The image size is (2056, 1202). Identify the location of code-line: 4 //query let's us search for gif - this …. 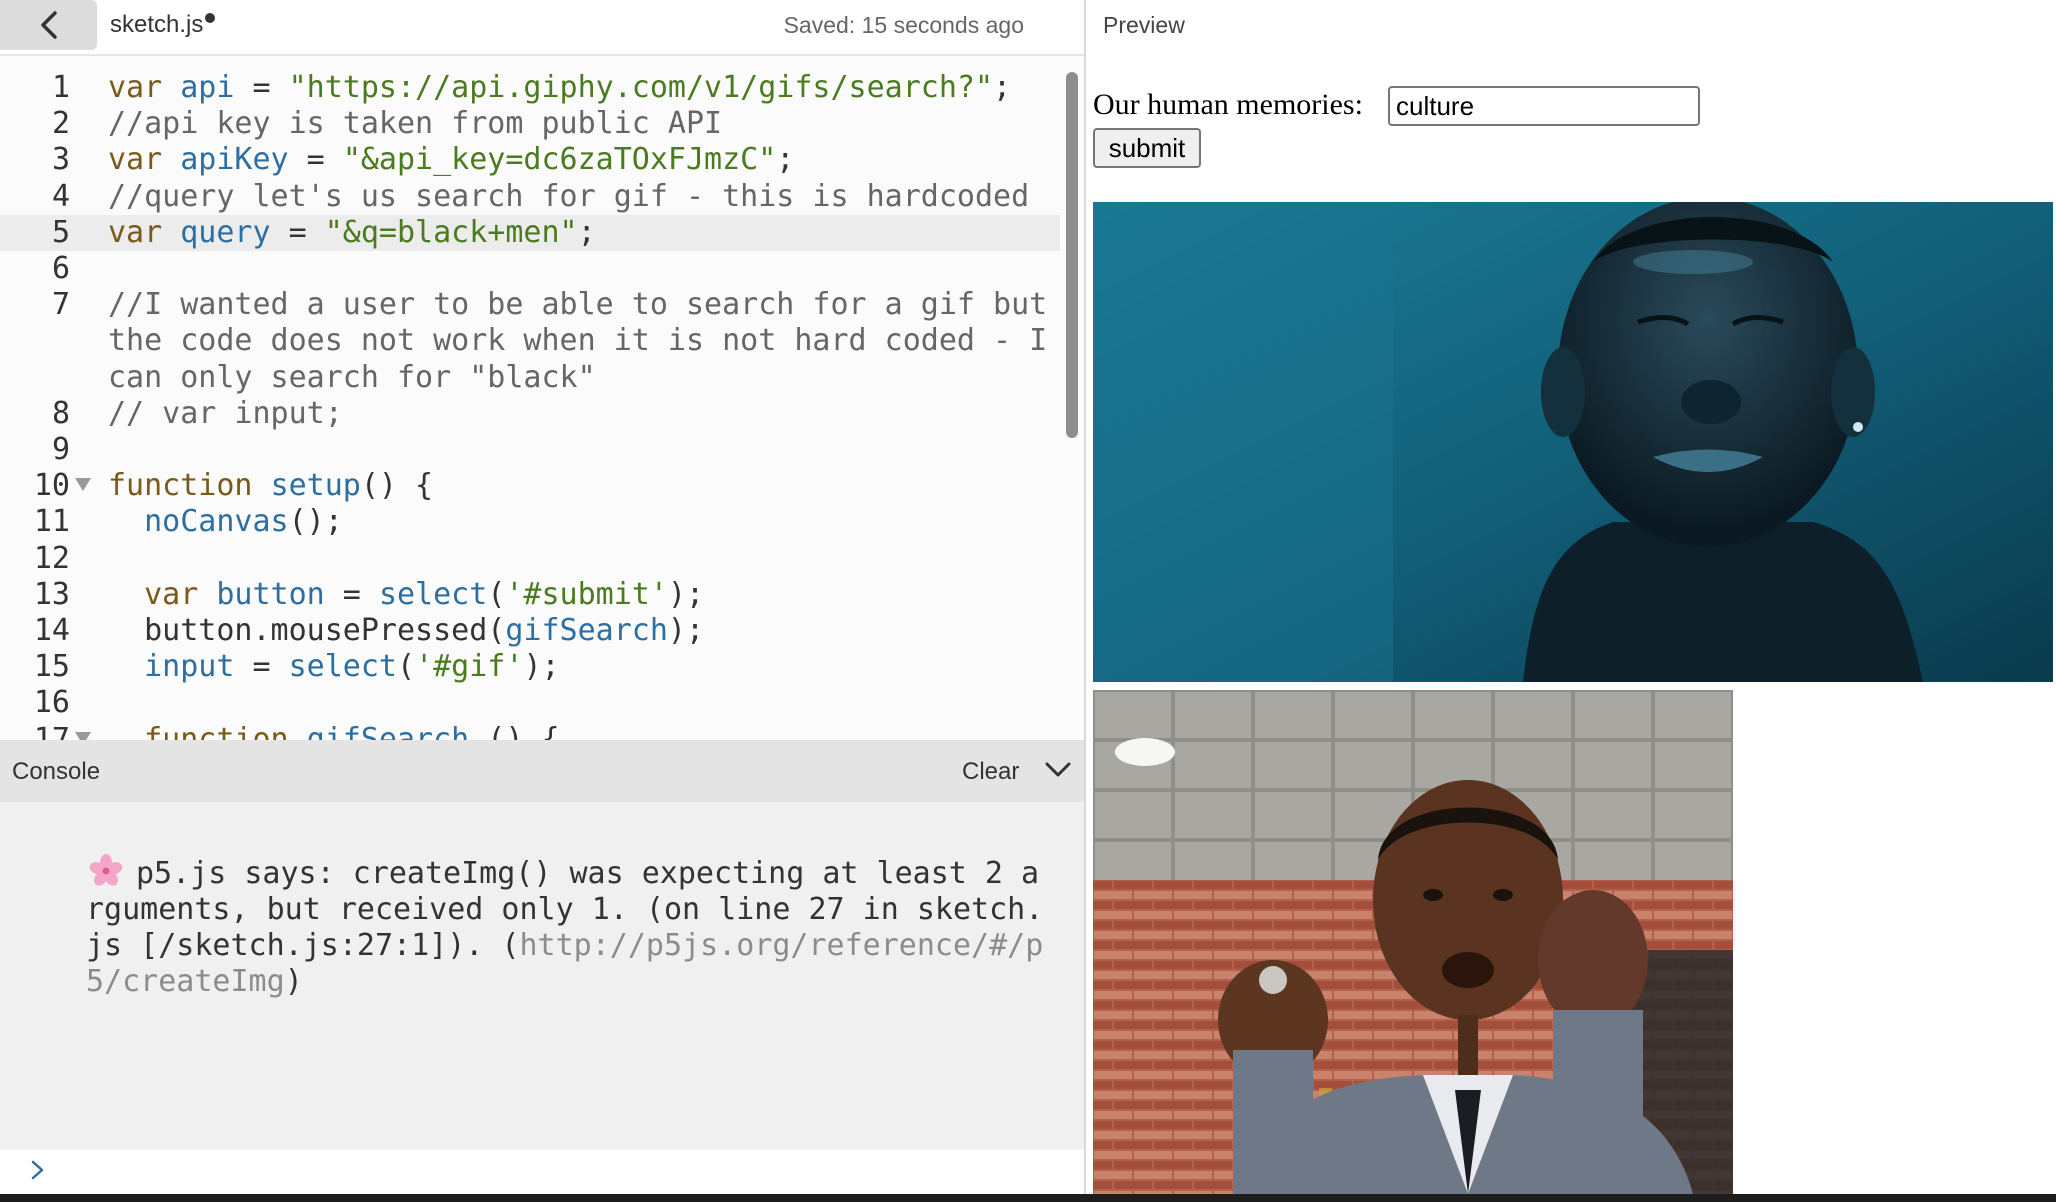
(530, 197).